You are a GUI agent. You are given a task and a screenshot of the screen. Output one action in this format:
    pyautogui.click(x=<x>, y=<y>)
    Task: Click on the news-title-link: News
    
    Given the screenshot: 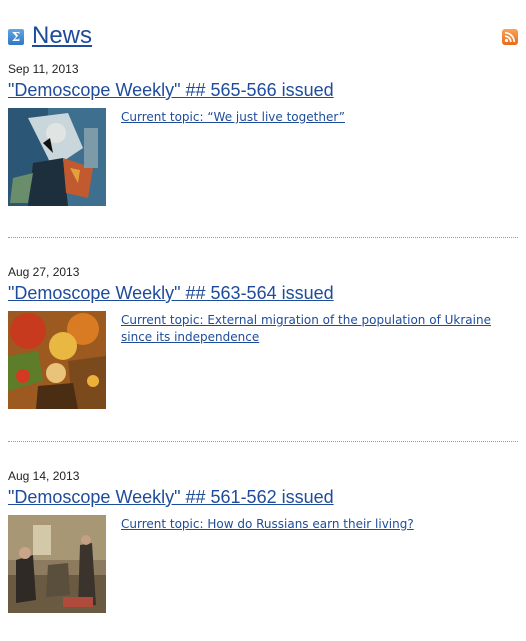 What is the action you would take?
    pyautogui.click(x=62, y=36)
    